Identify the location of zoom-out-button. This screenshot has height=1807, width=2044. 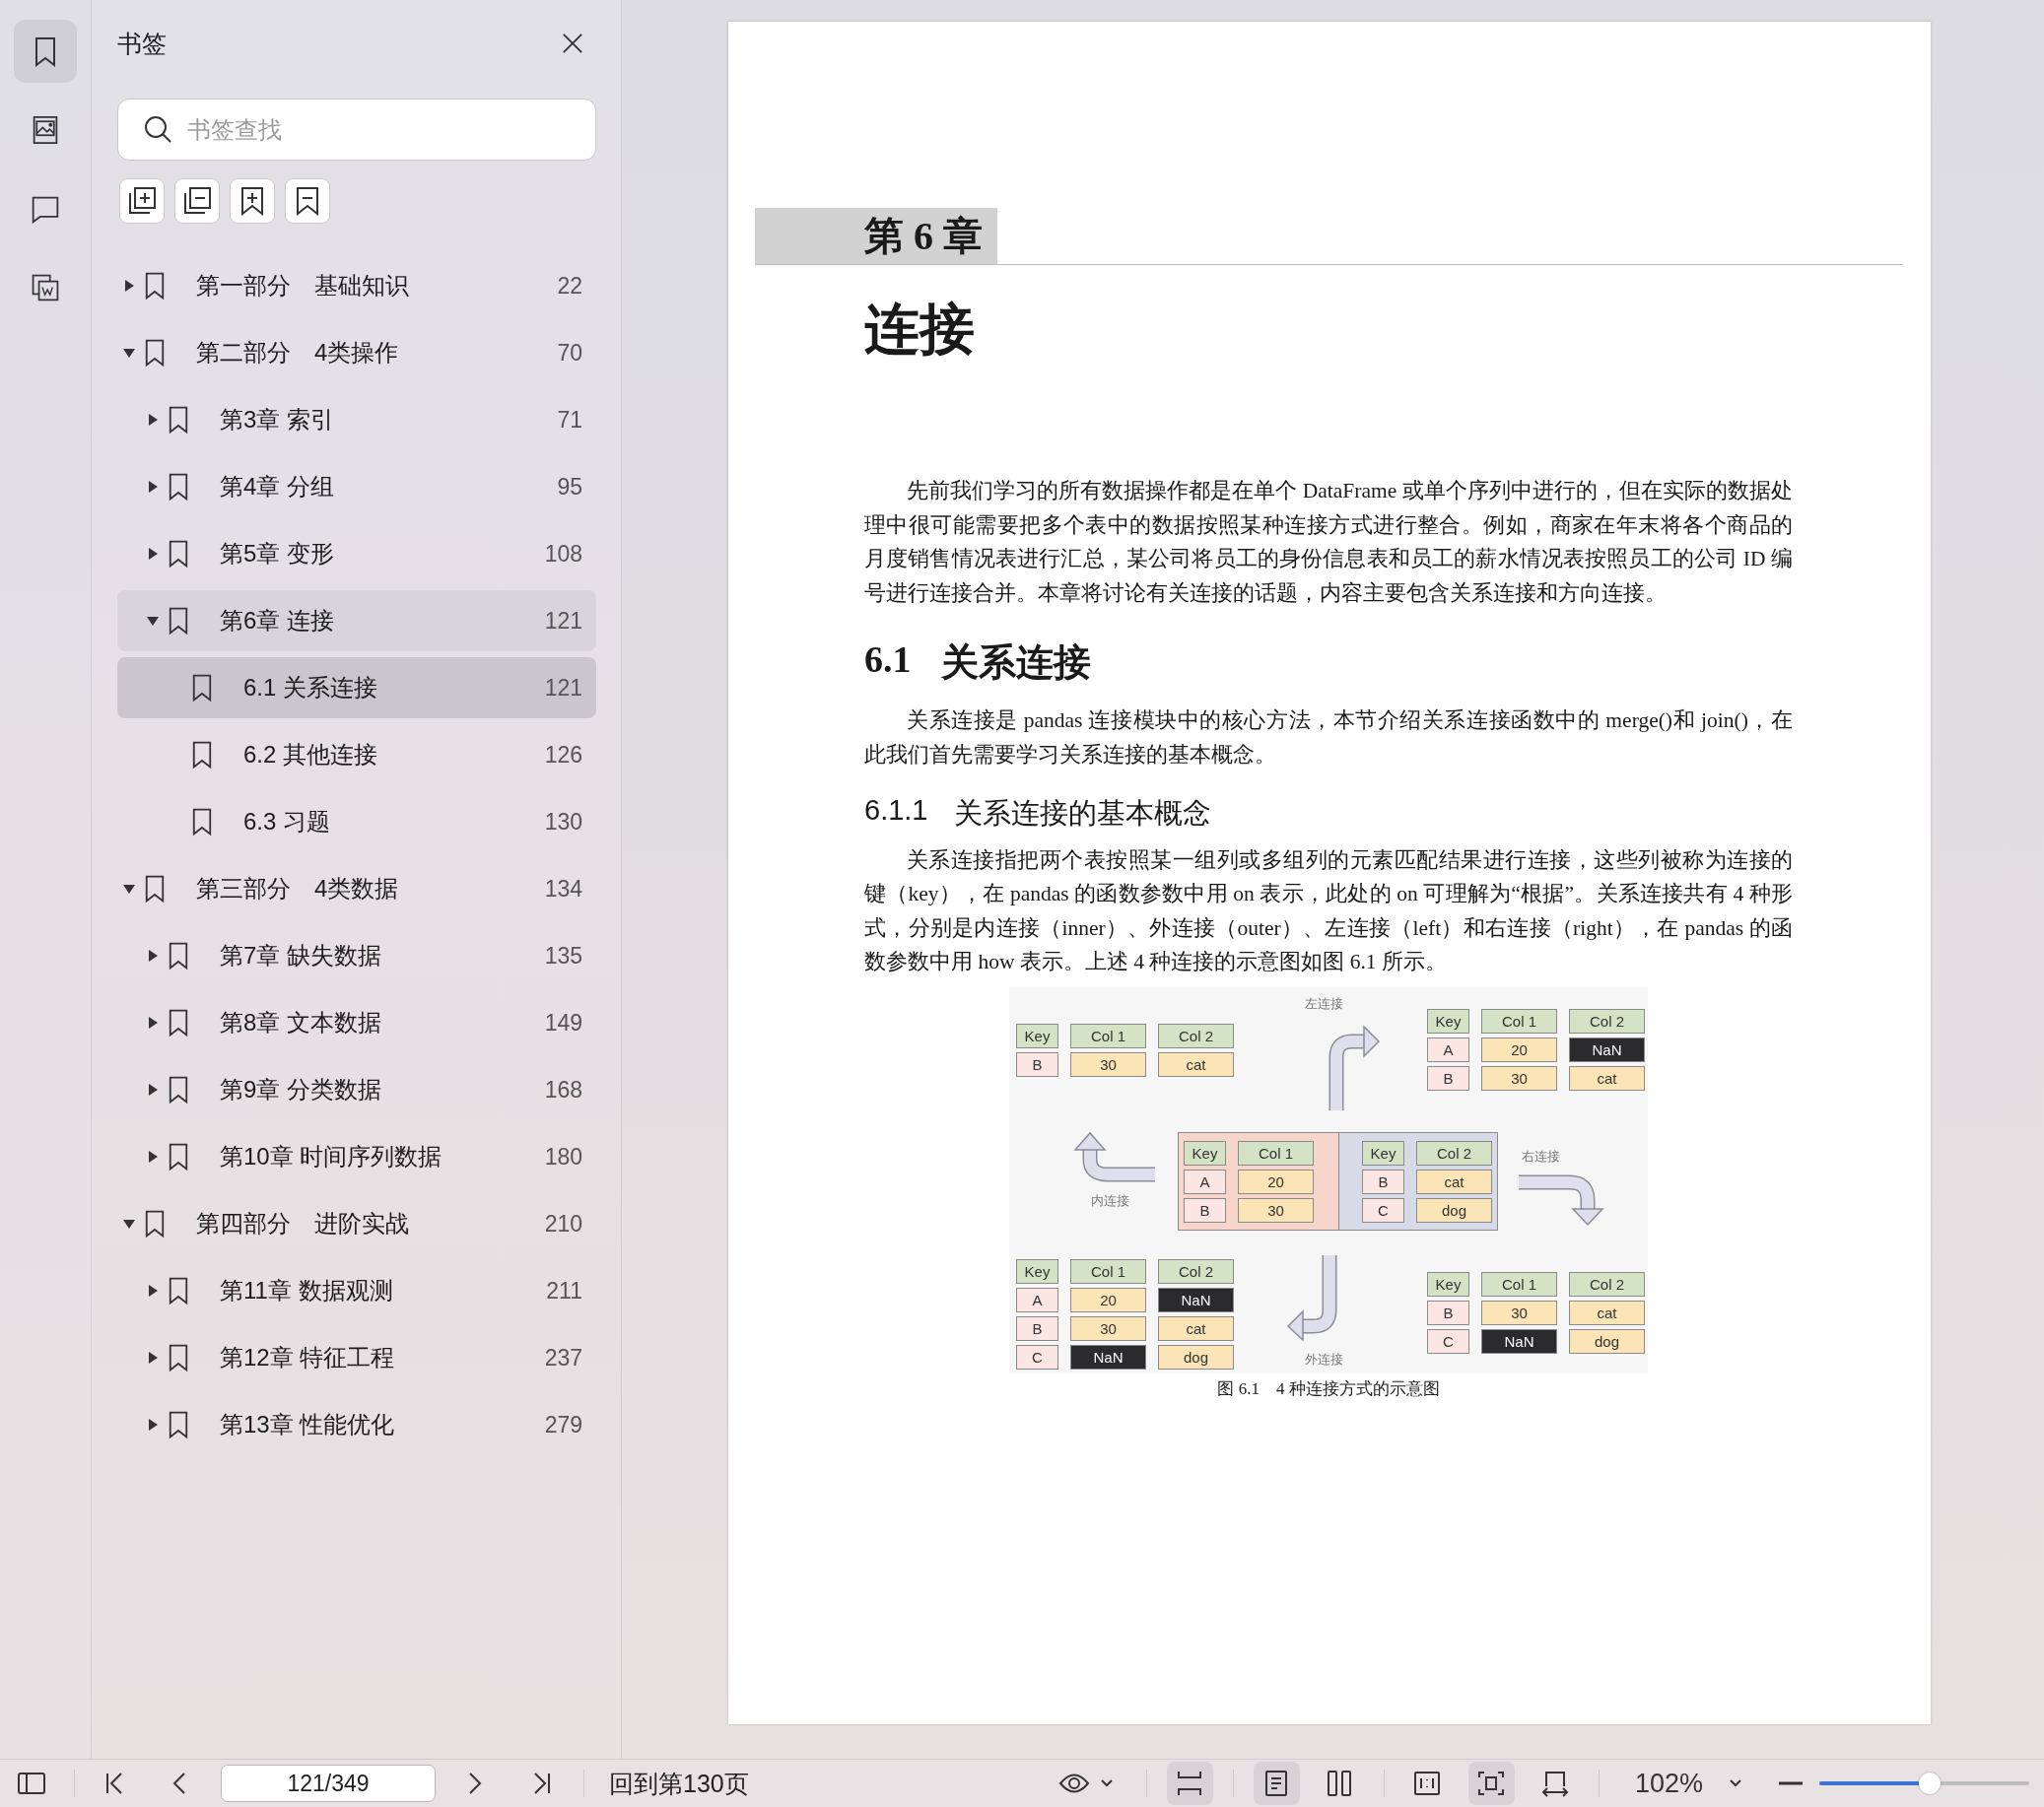
(1791, 1783).